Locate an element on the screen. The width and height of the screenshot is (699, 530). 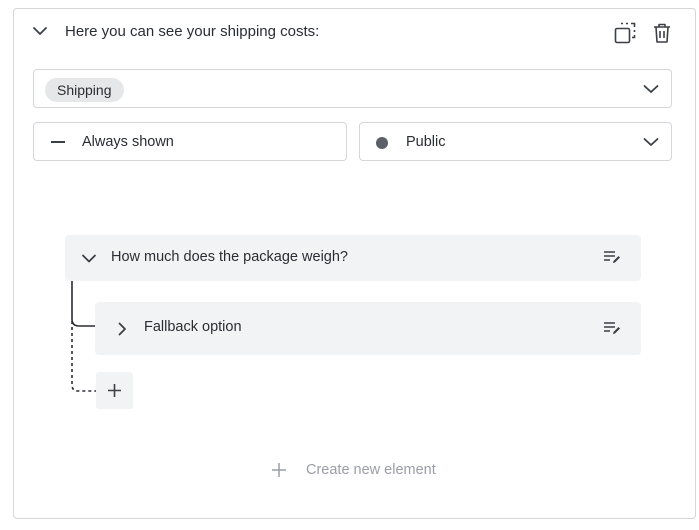
status-dot-icon is located at coordinates (382, 143).